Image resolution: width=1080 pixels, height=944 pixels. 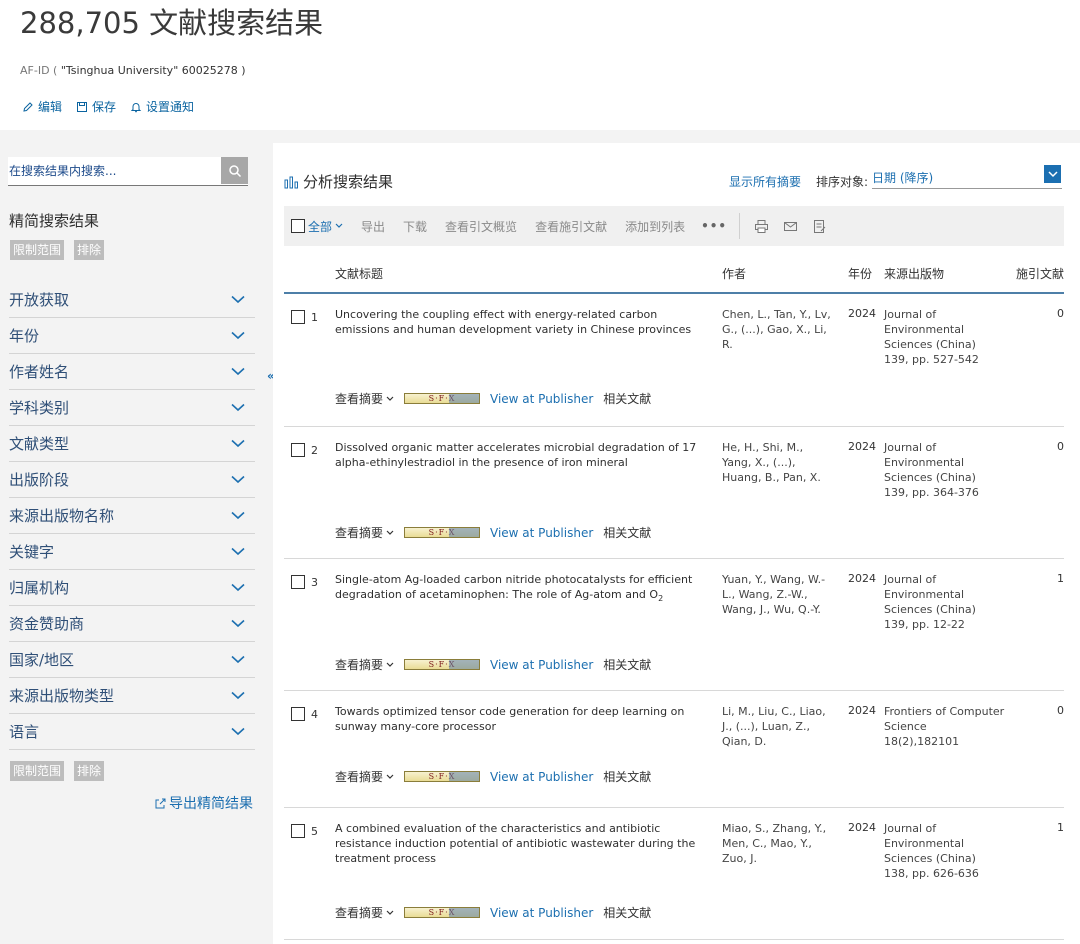 What do you see at coordinates (132, 372) in the screenshot?
I see `facet-item: 作者姓名` at bounding box center [132, 372].